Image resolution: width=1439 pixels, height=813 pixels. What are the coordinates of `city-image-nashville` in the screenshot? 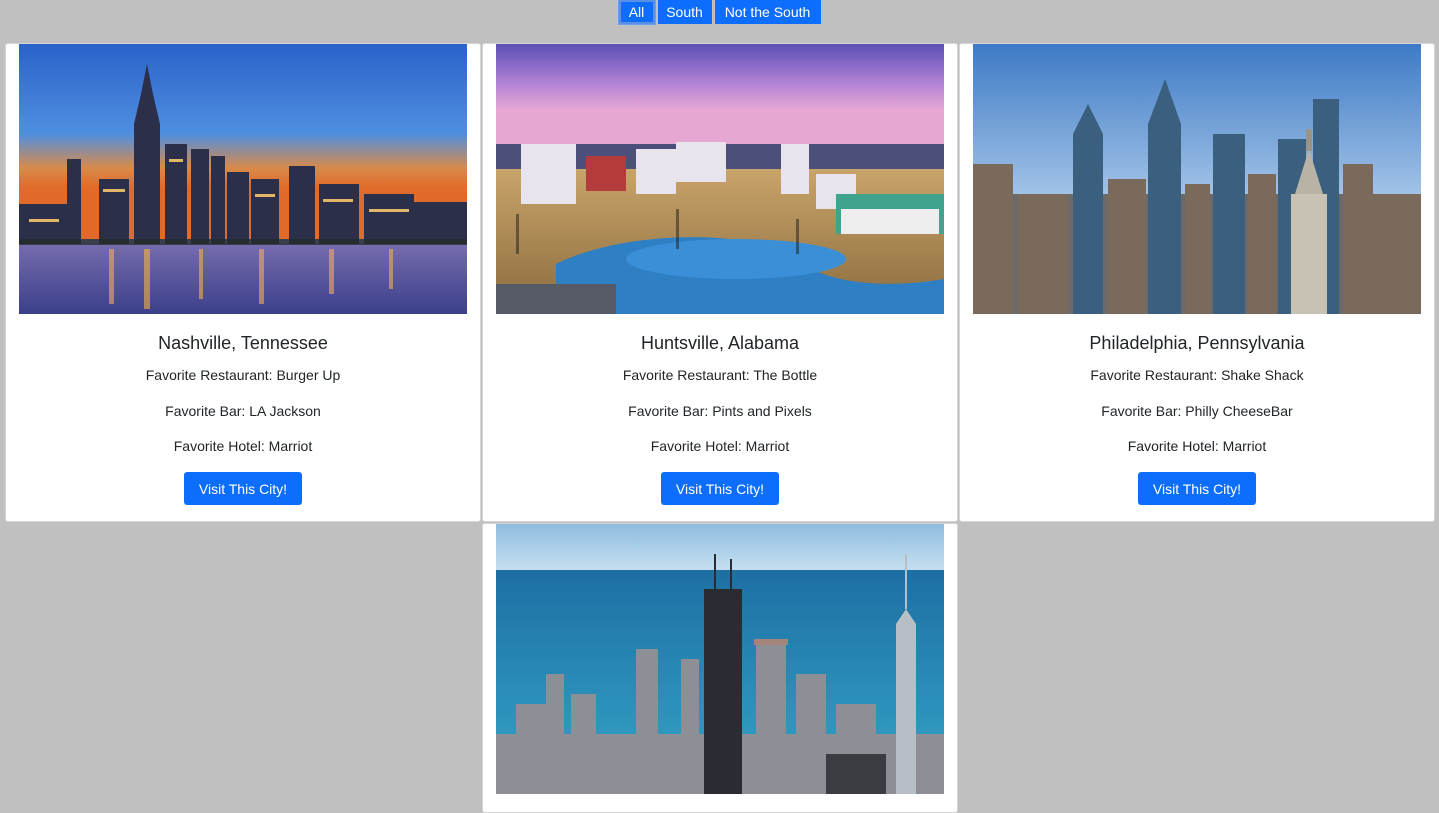 It's located at (243, 179).